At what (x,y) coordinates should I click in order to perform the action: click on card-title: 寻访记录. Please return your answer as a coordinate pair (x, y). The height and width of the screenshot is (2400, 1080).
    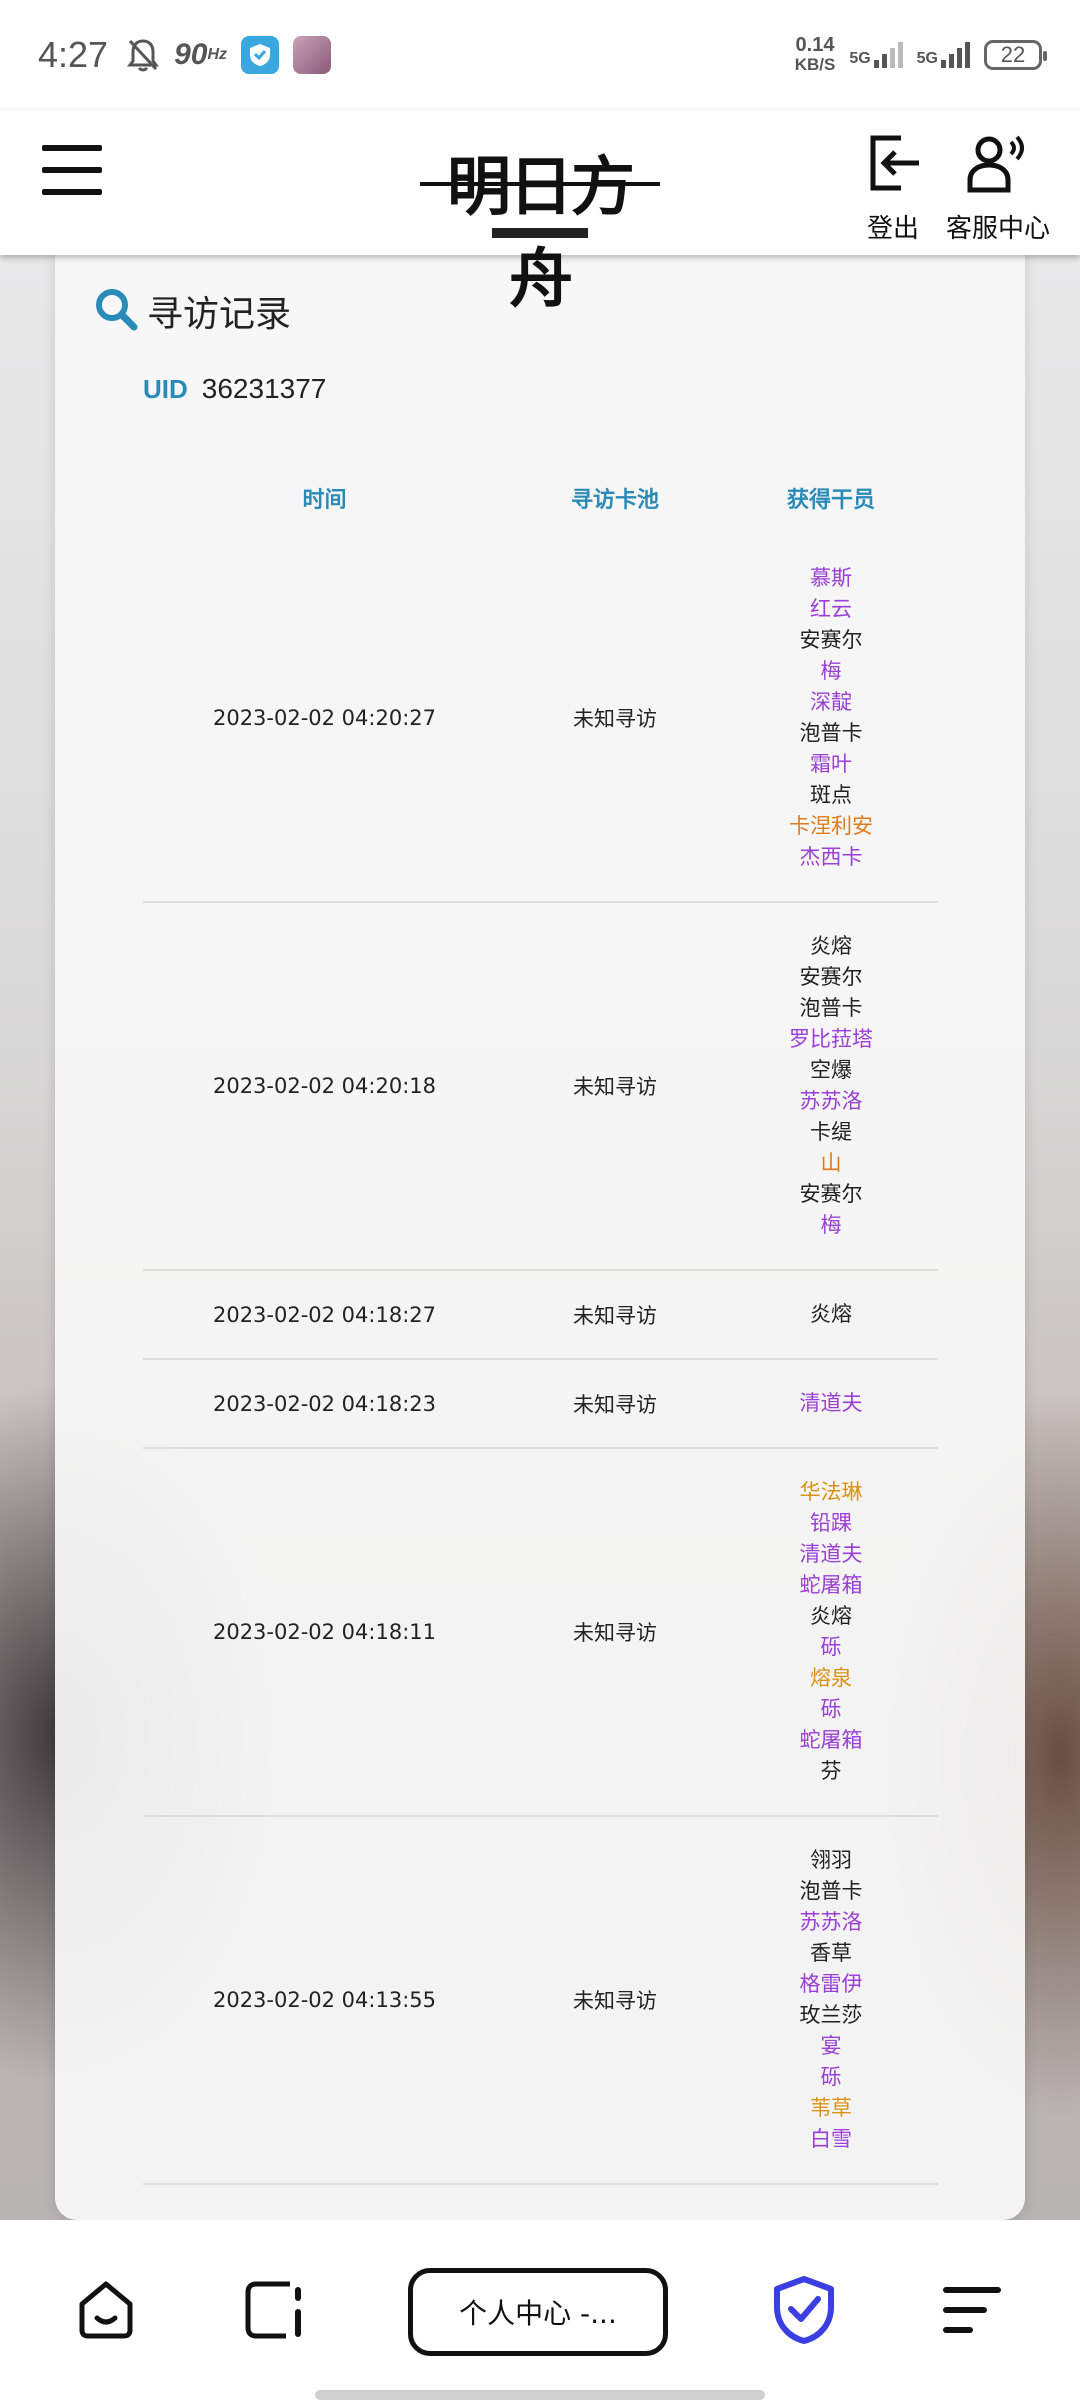
    Looking at the image, I should click on (192, 311).